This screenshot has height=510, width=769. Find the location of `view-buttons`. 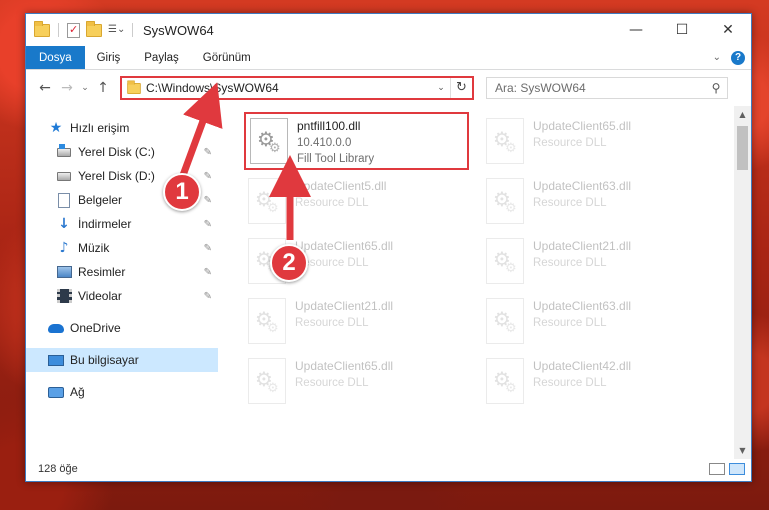

view-buttons is located at coordinates (730, 469).